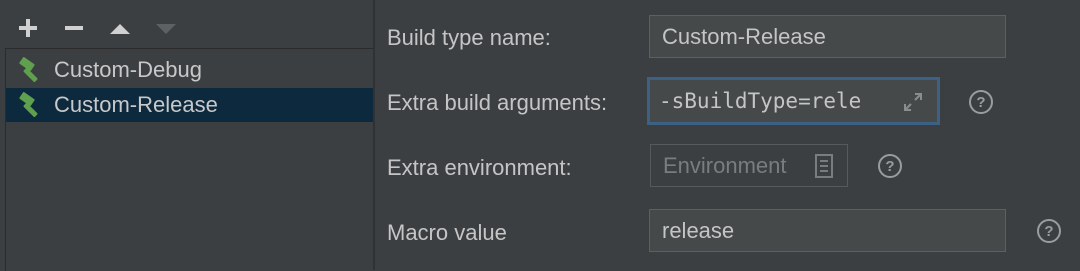 This screenshot has width=1080, height=271. I want to click on list-toolbar, so click(97, 28).